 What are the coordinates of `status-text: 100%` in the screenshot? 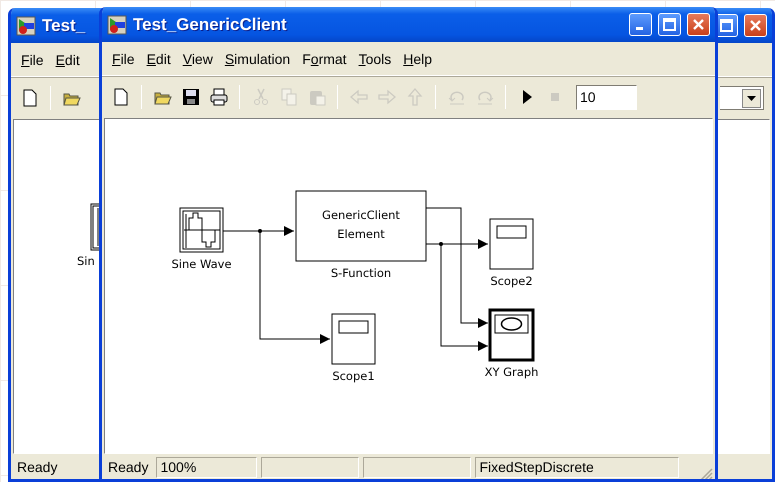 It's located at (207, 467).